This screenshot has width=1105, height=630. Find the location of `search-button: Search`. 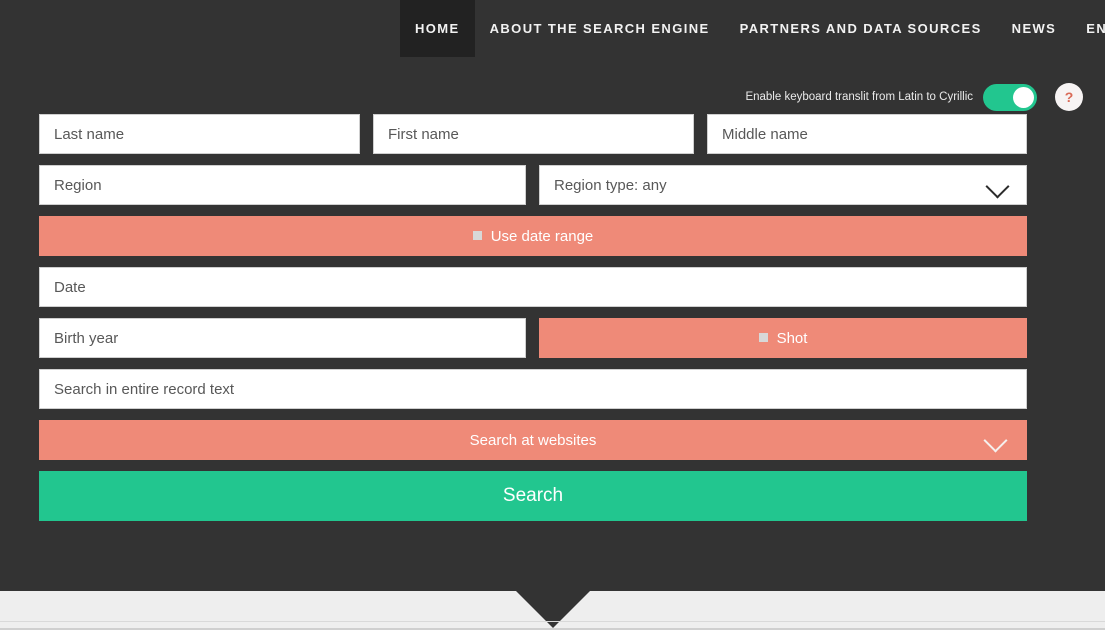

search-button: Search is located at coordinates (533, 496).